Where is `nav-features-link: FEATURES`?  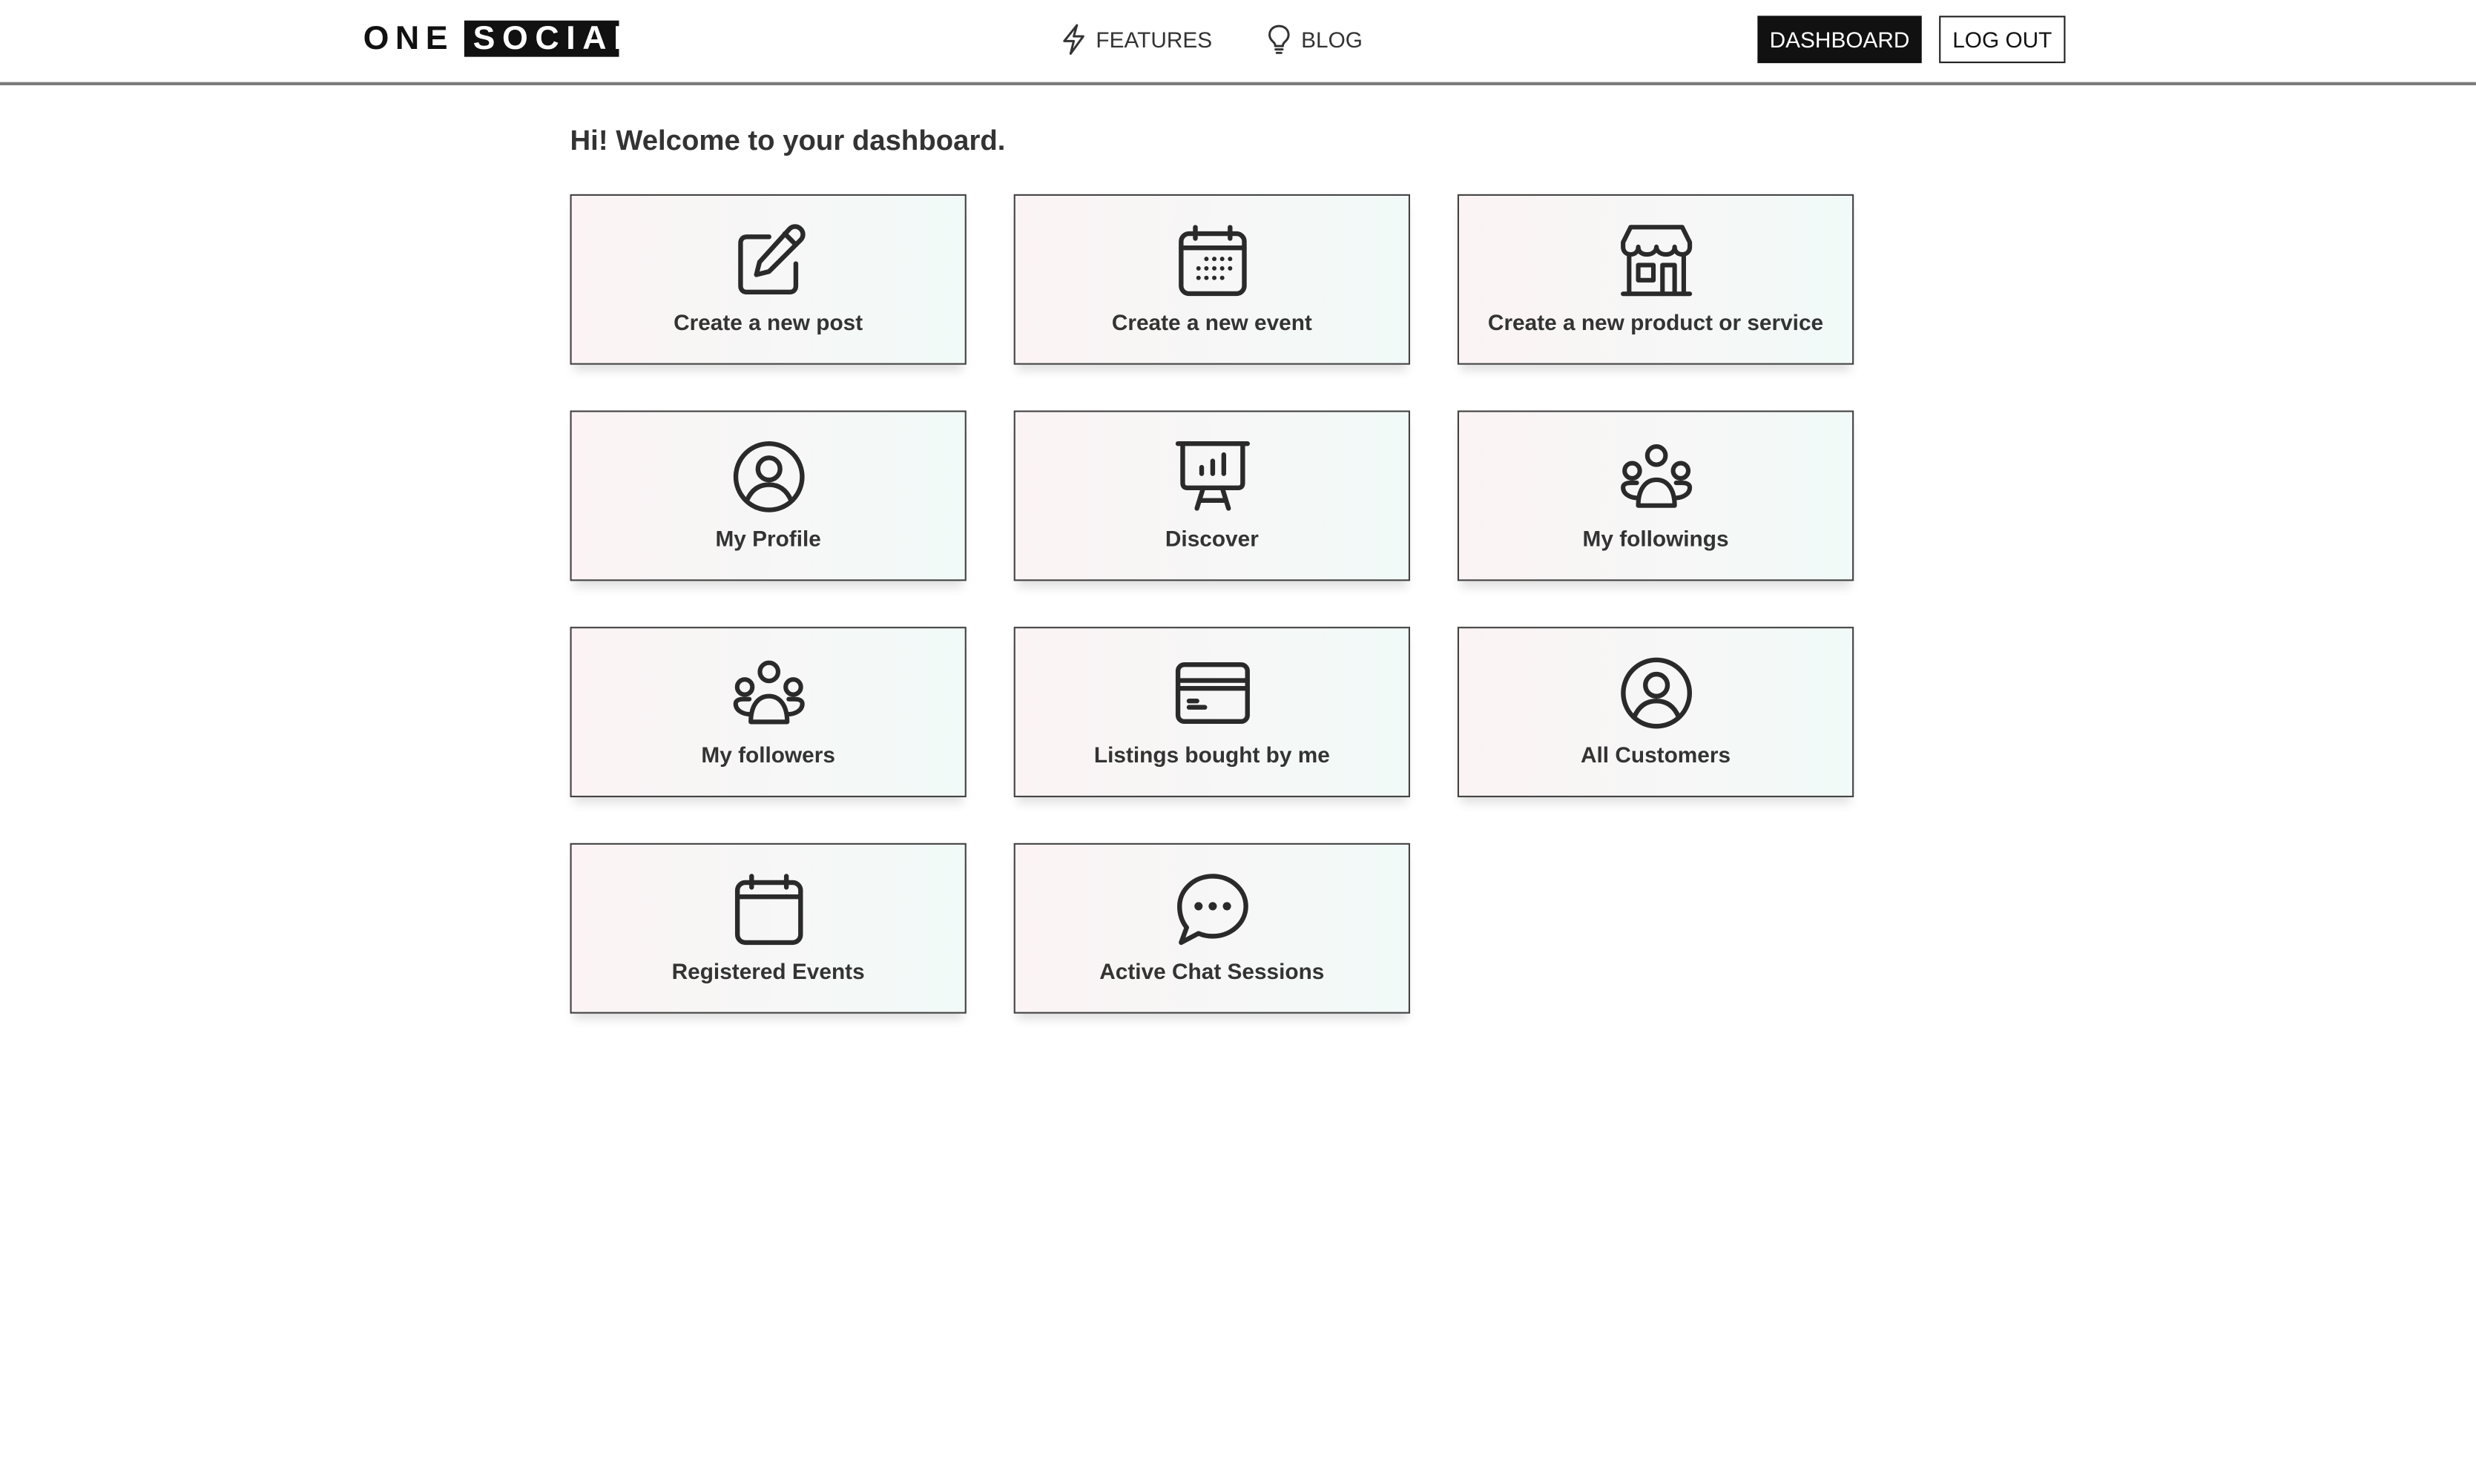
nav-features-link: FEATURES is located at coordinates (1137, 39).